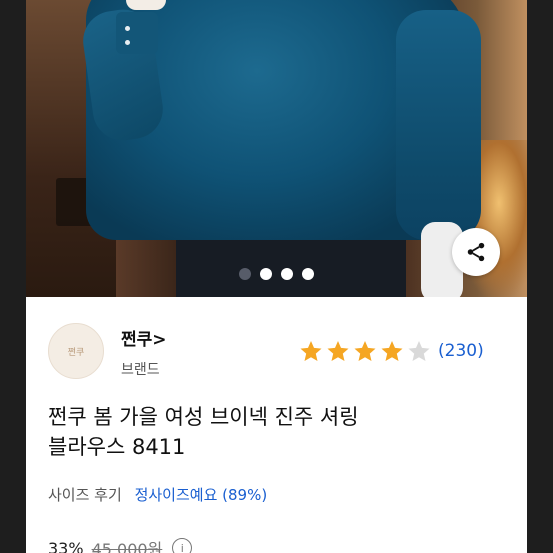 The height and width of the screenshot is (553, 553). I want to click on hand-image, so click(146, 5).